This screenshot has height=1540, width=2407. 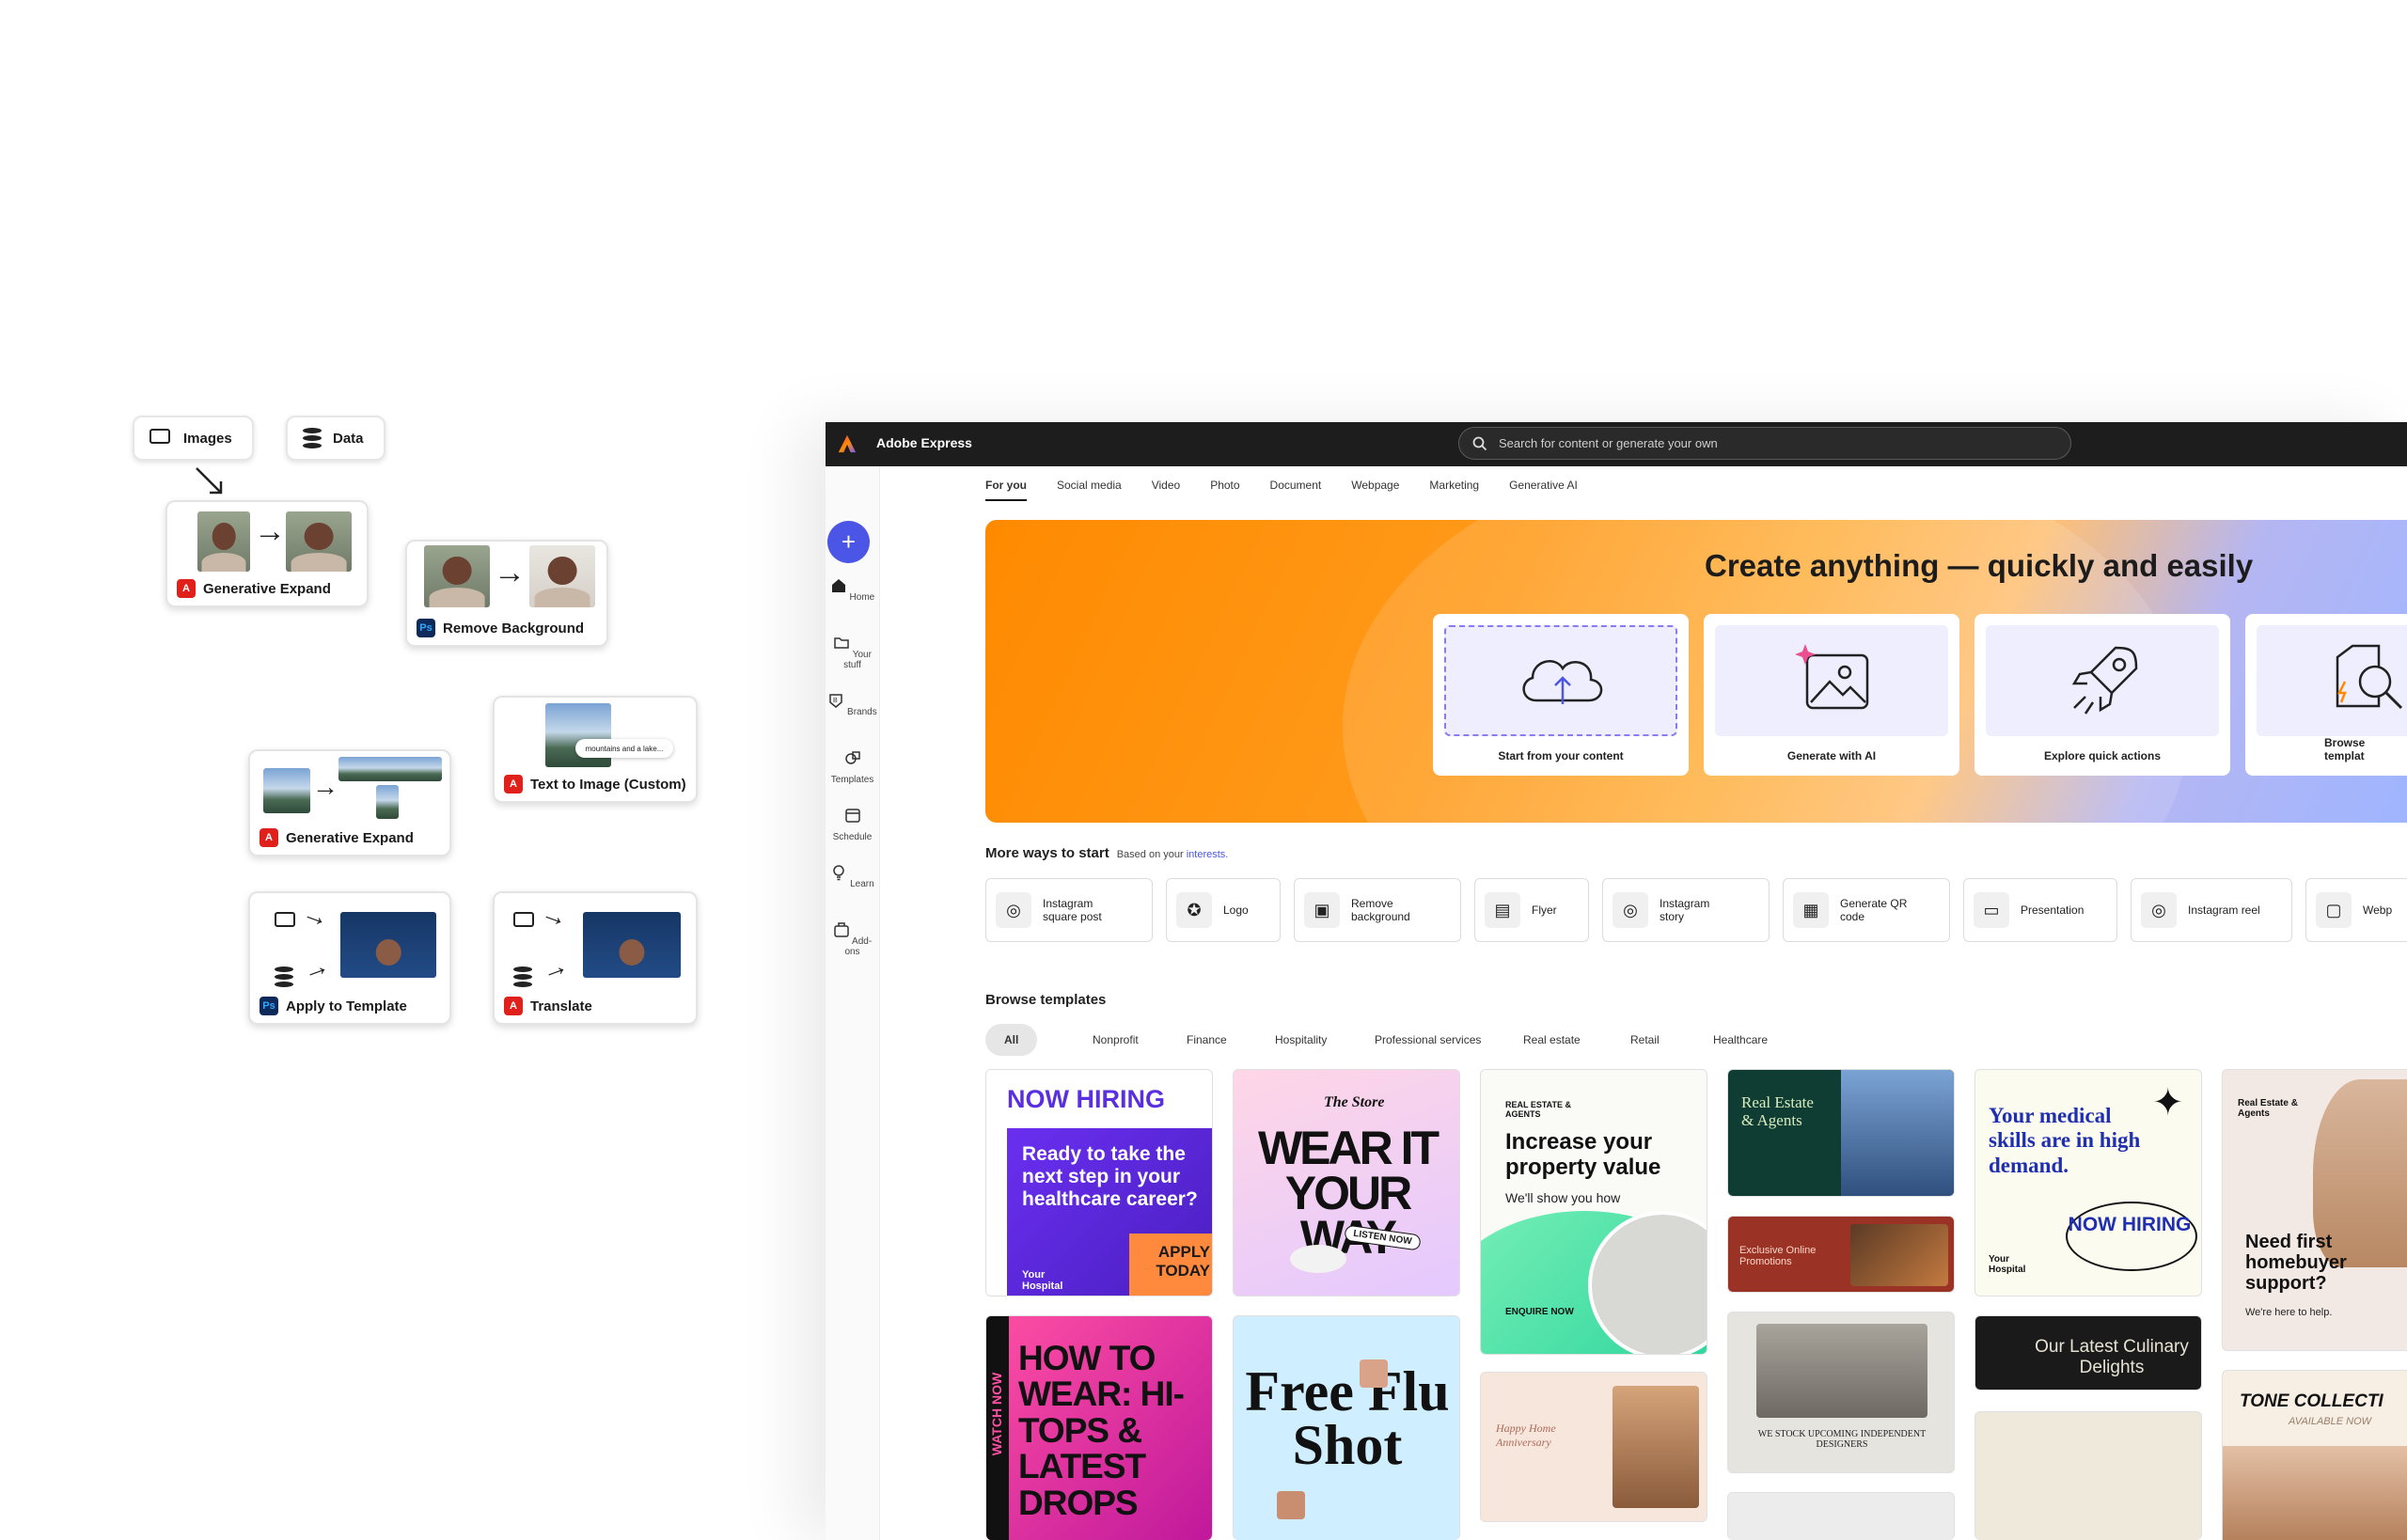 What do you see at coordinates (1841, 1392) in the screenshot?
I see `template-card-independent-designers: WE STOCK UPCOMING INDEPENDENT DESIGNERS` at bounding box center [1841, 1392].